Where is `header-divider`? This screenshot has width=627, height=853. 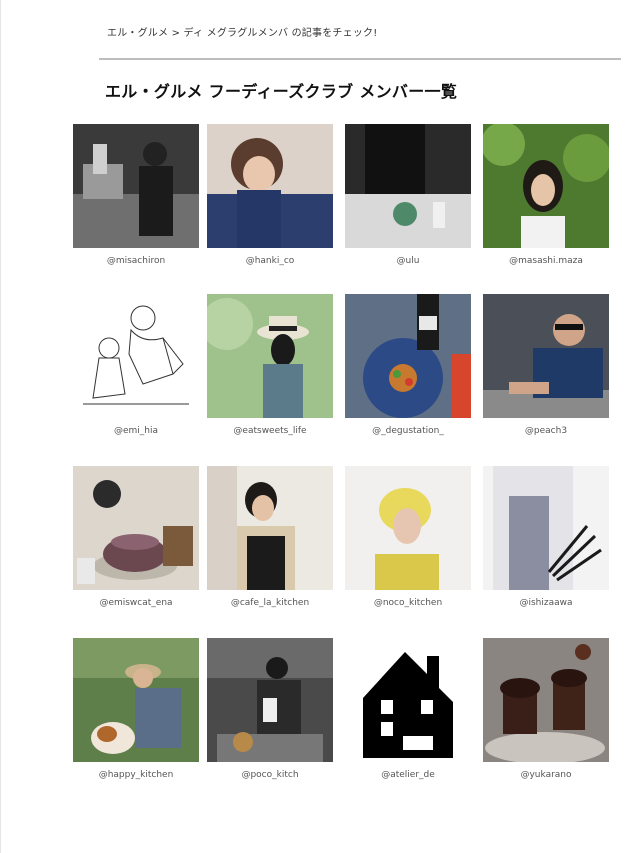 header-divider is located at coordinates (360, 59).